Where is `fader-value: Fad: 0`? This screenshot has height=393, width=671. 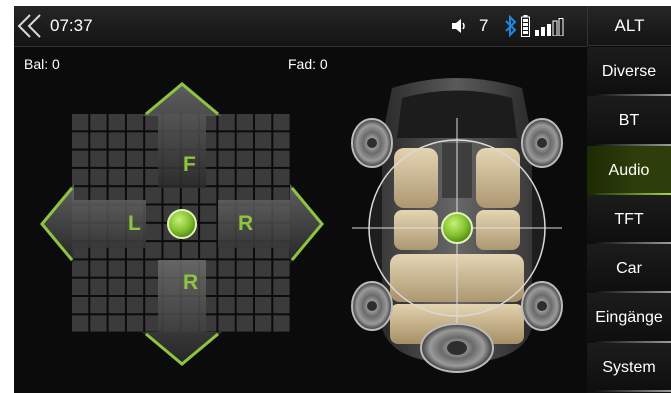
fader-value: Fad: 0 is located at coordinates (308, 64).